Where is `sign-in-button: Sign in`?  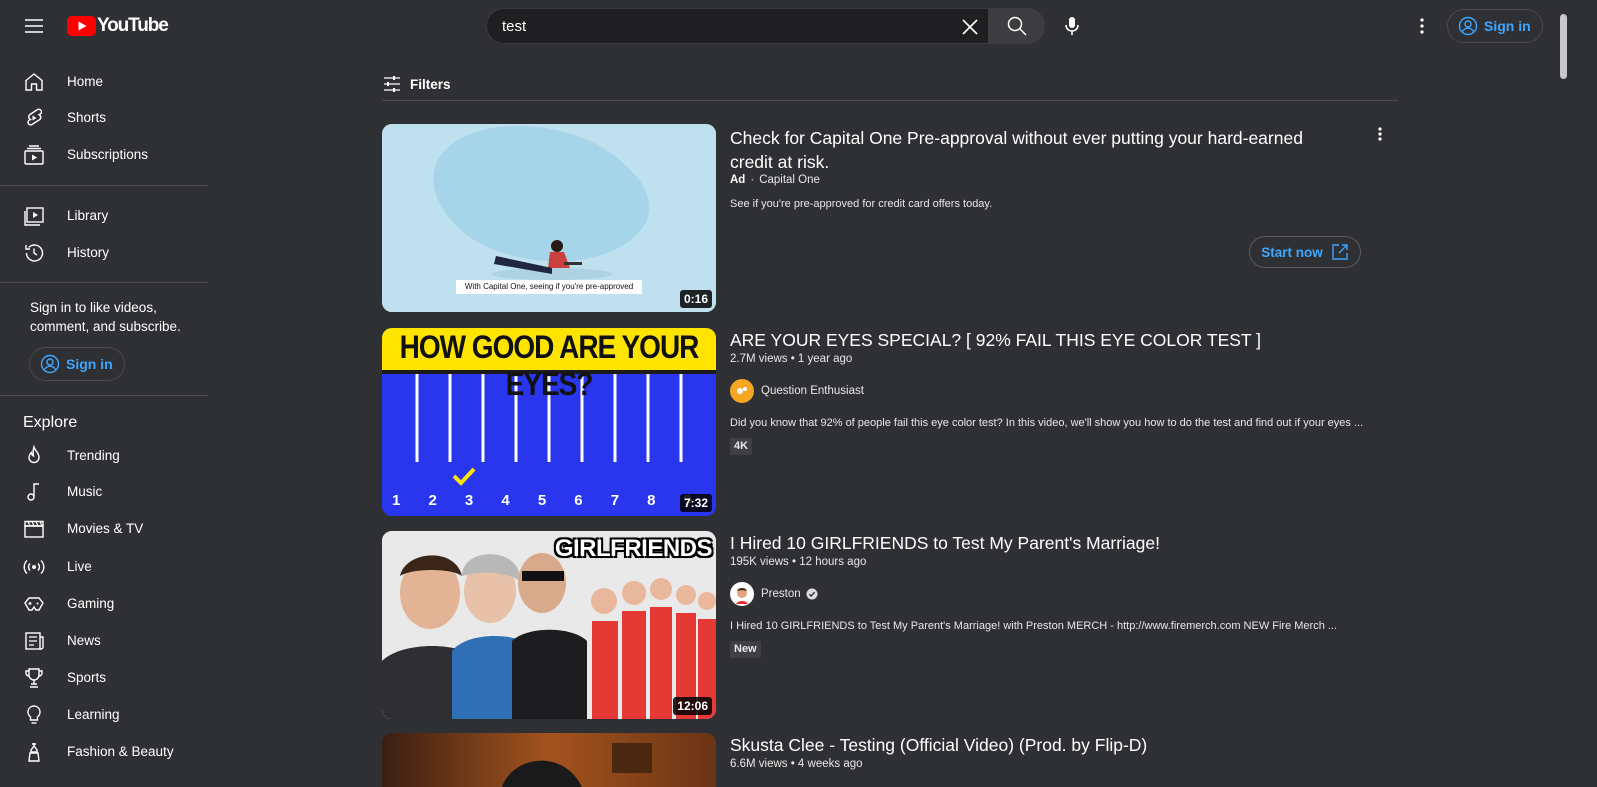
sign-in-button: Sign in is located at coordinates (1495, 26).